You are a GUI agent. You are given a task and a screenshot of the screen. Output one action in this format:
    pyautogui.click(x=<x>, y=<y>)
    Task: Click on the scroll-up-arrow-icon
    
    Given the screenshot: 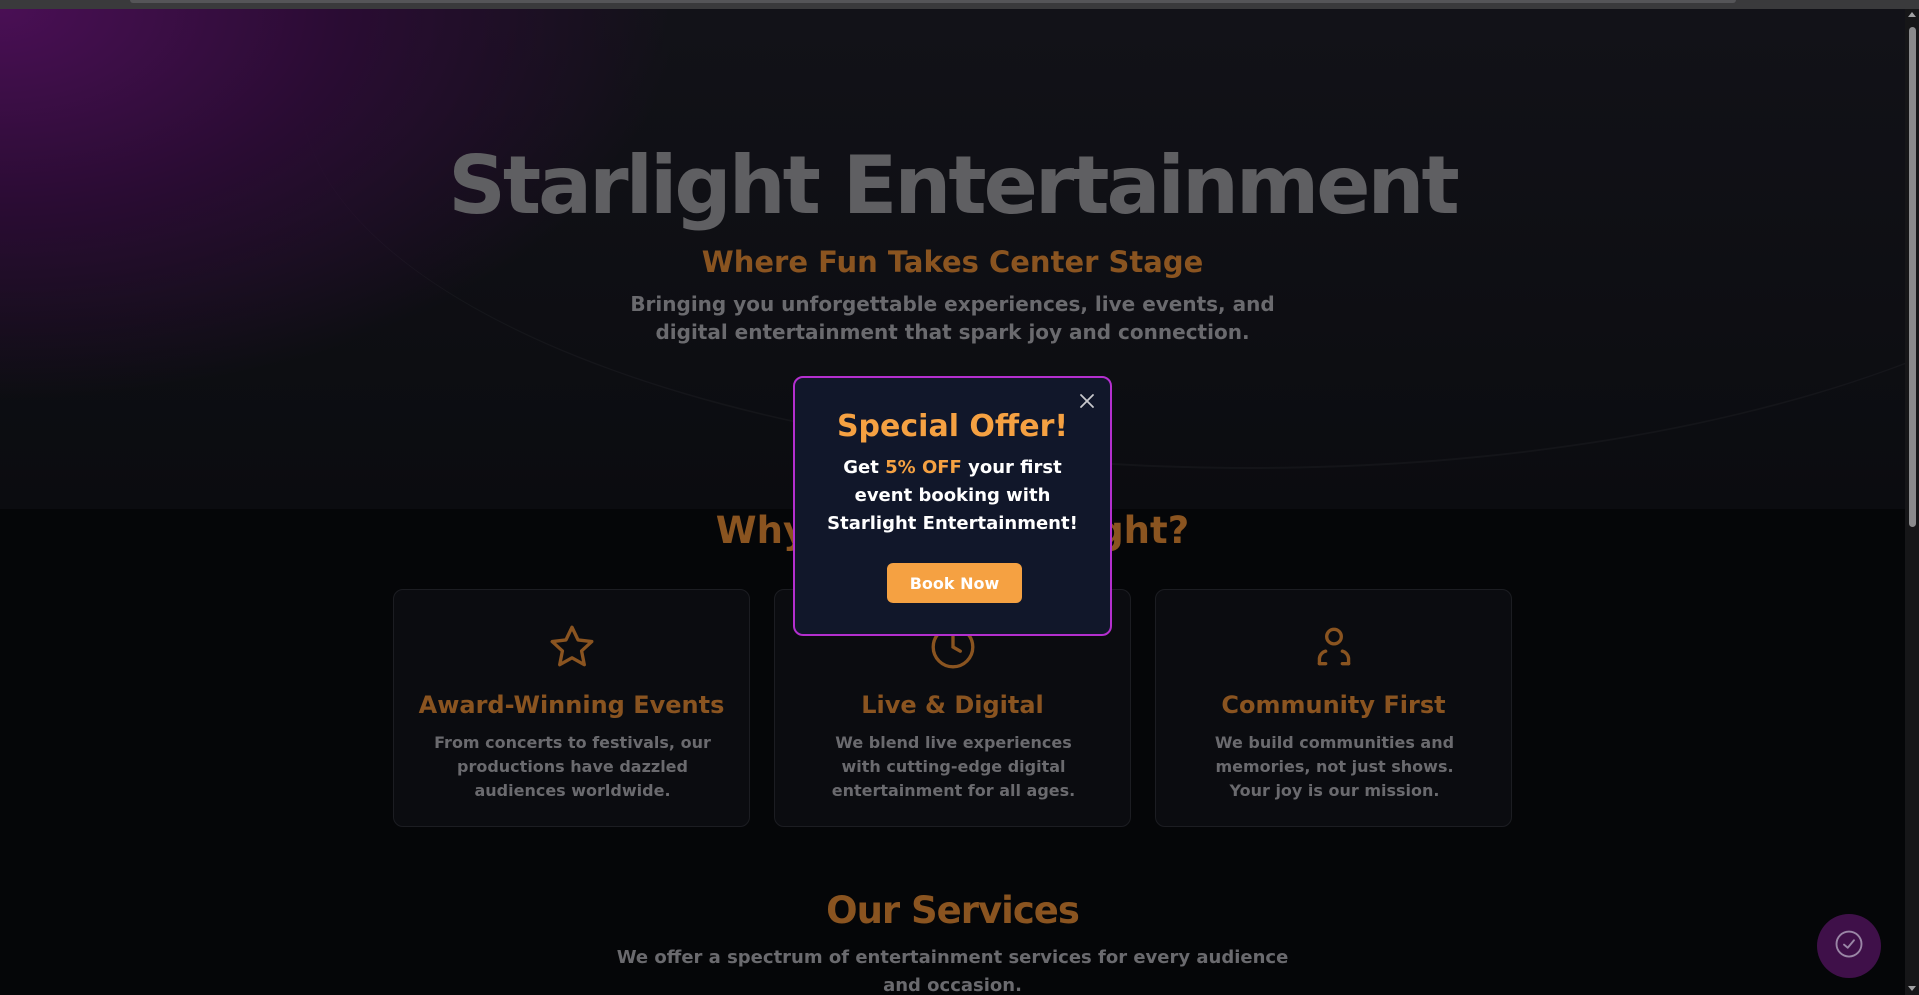 What is the action you would take?
    pyautogui.click(x=1912, y=14)
    